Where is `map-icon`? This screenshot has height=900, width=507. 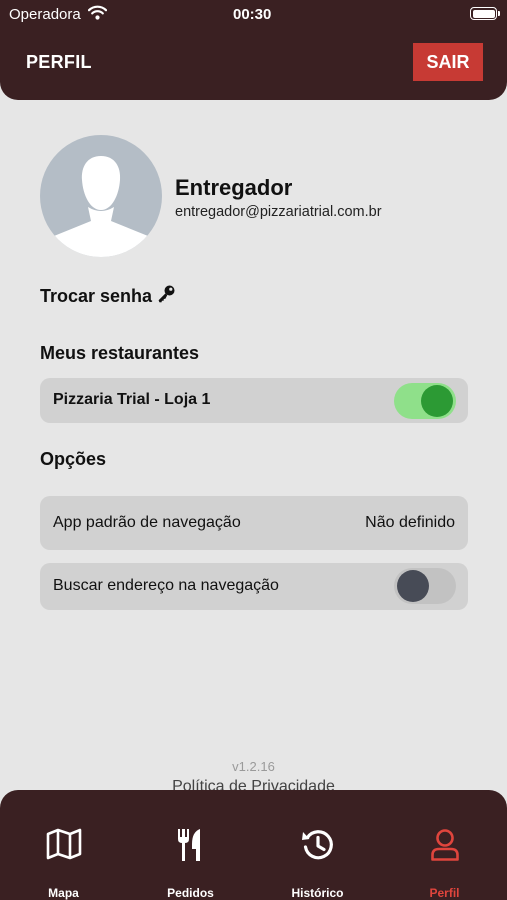
map-icon is located at coordinates (64, 846).